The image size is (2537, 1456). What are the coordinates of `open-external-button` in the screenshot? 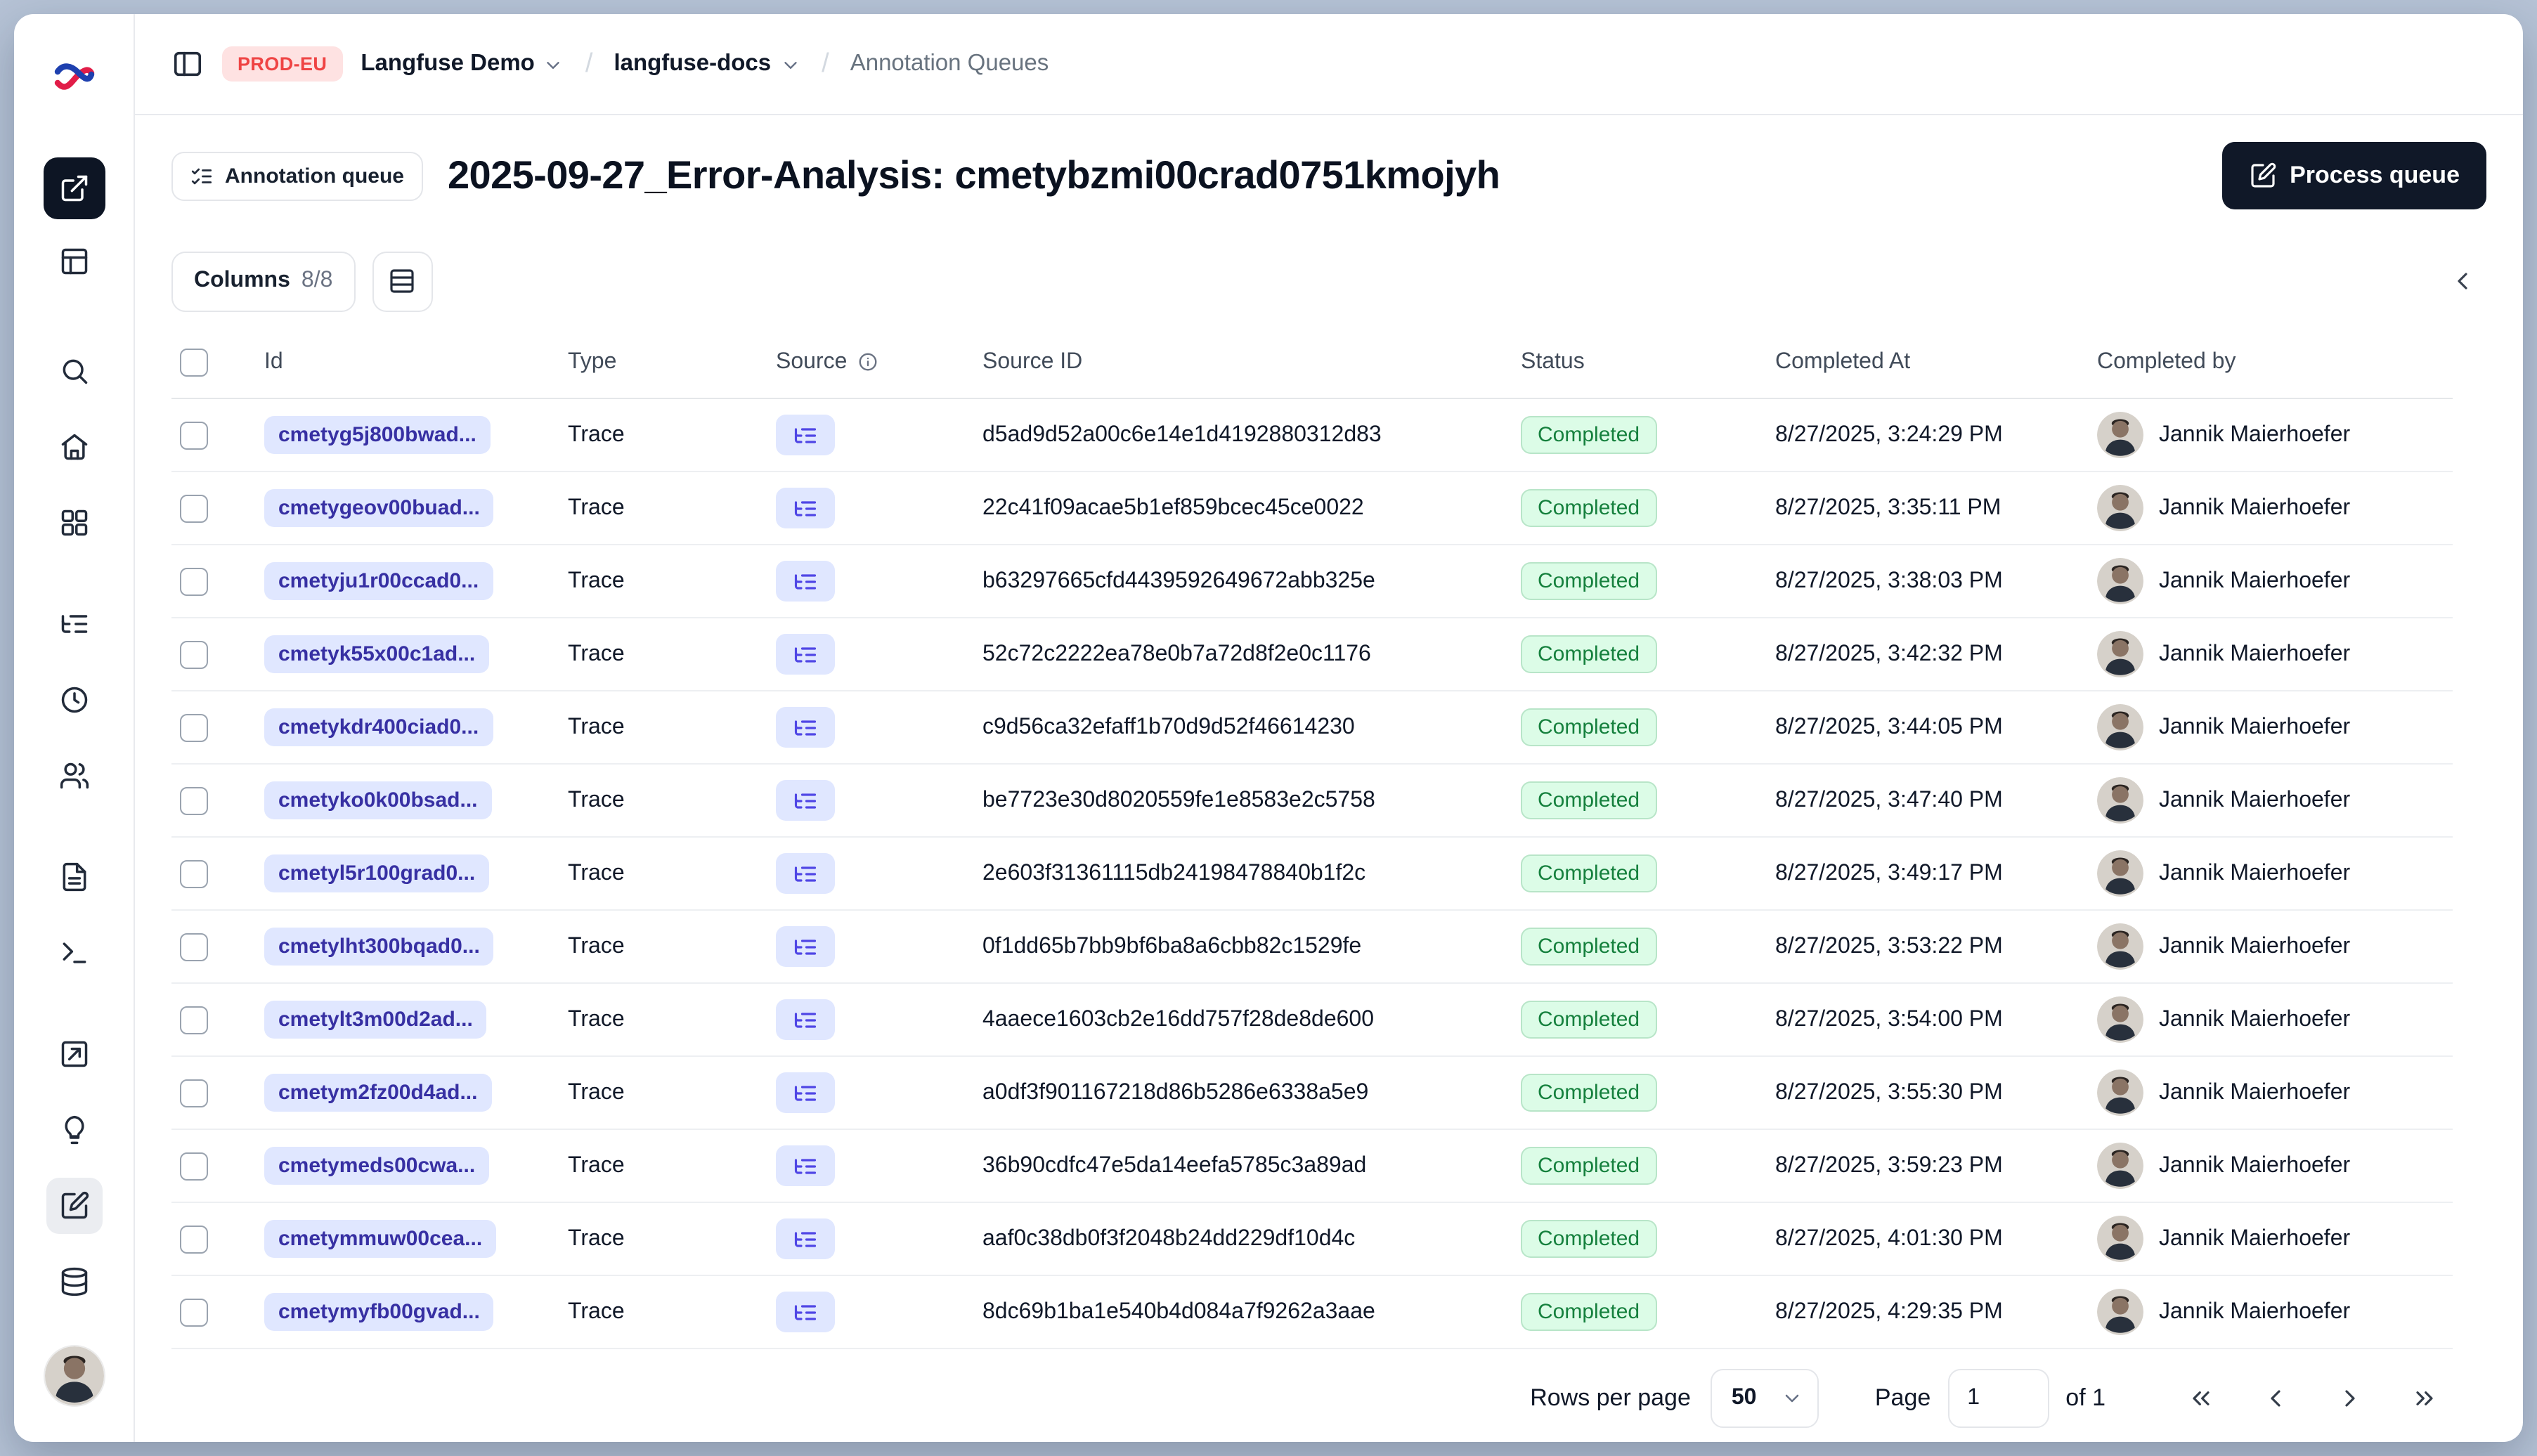 It's located at (74, 188).